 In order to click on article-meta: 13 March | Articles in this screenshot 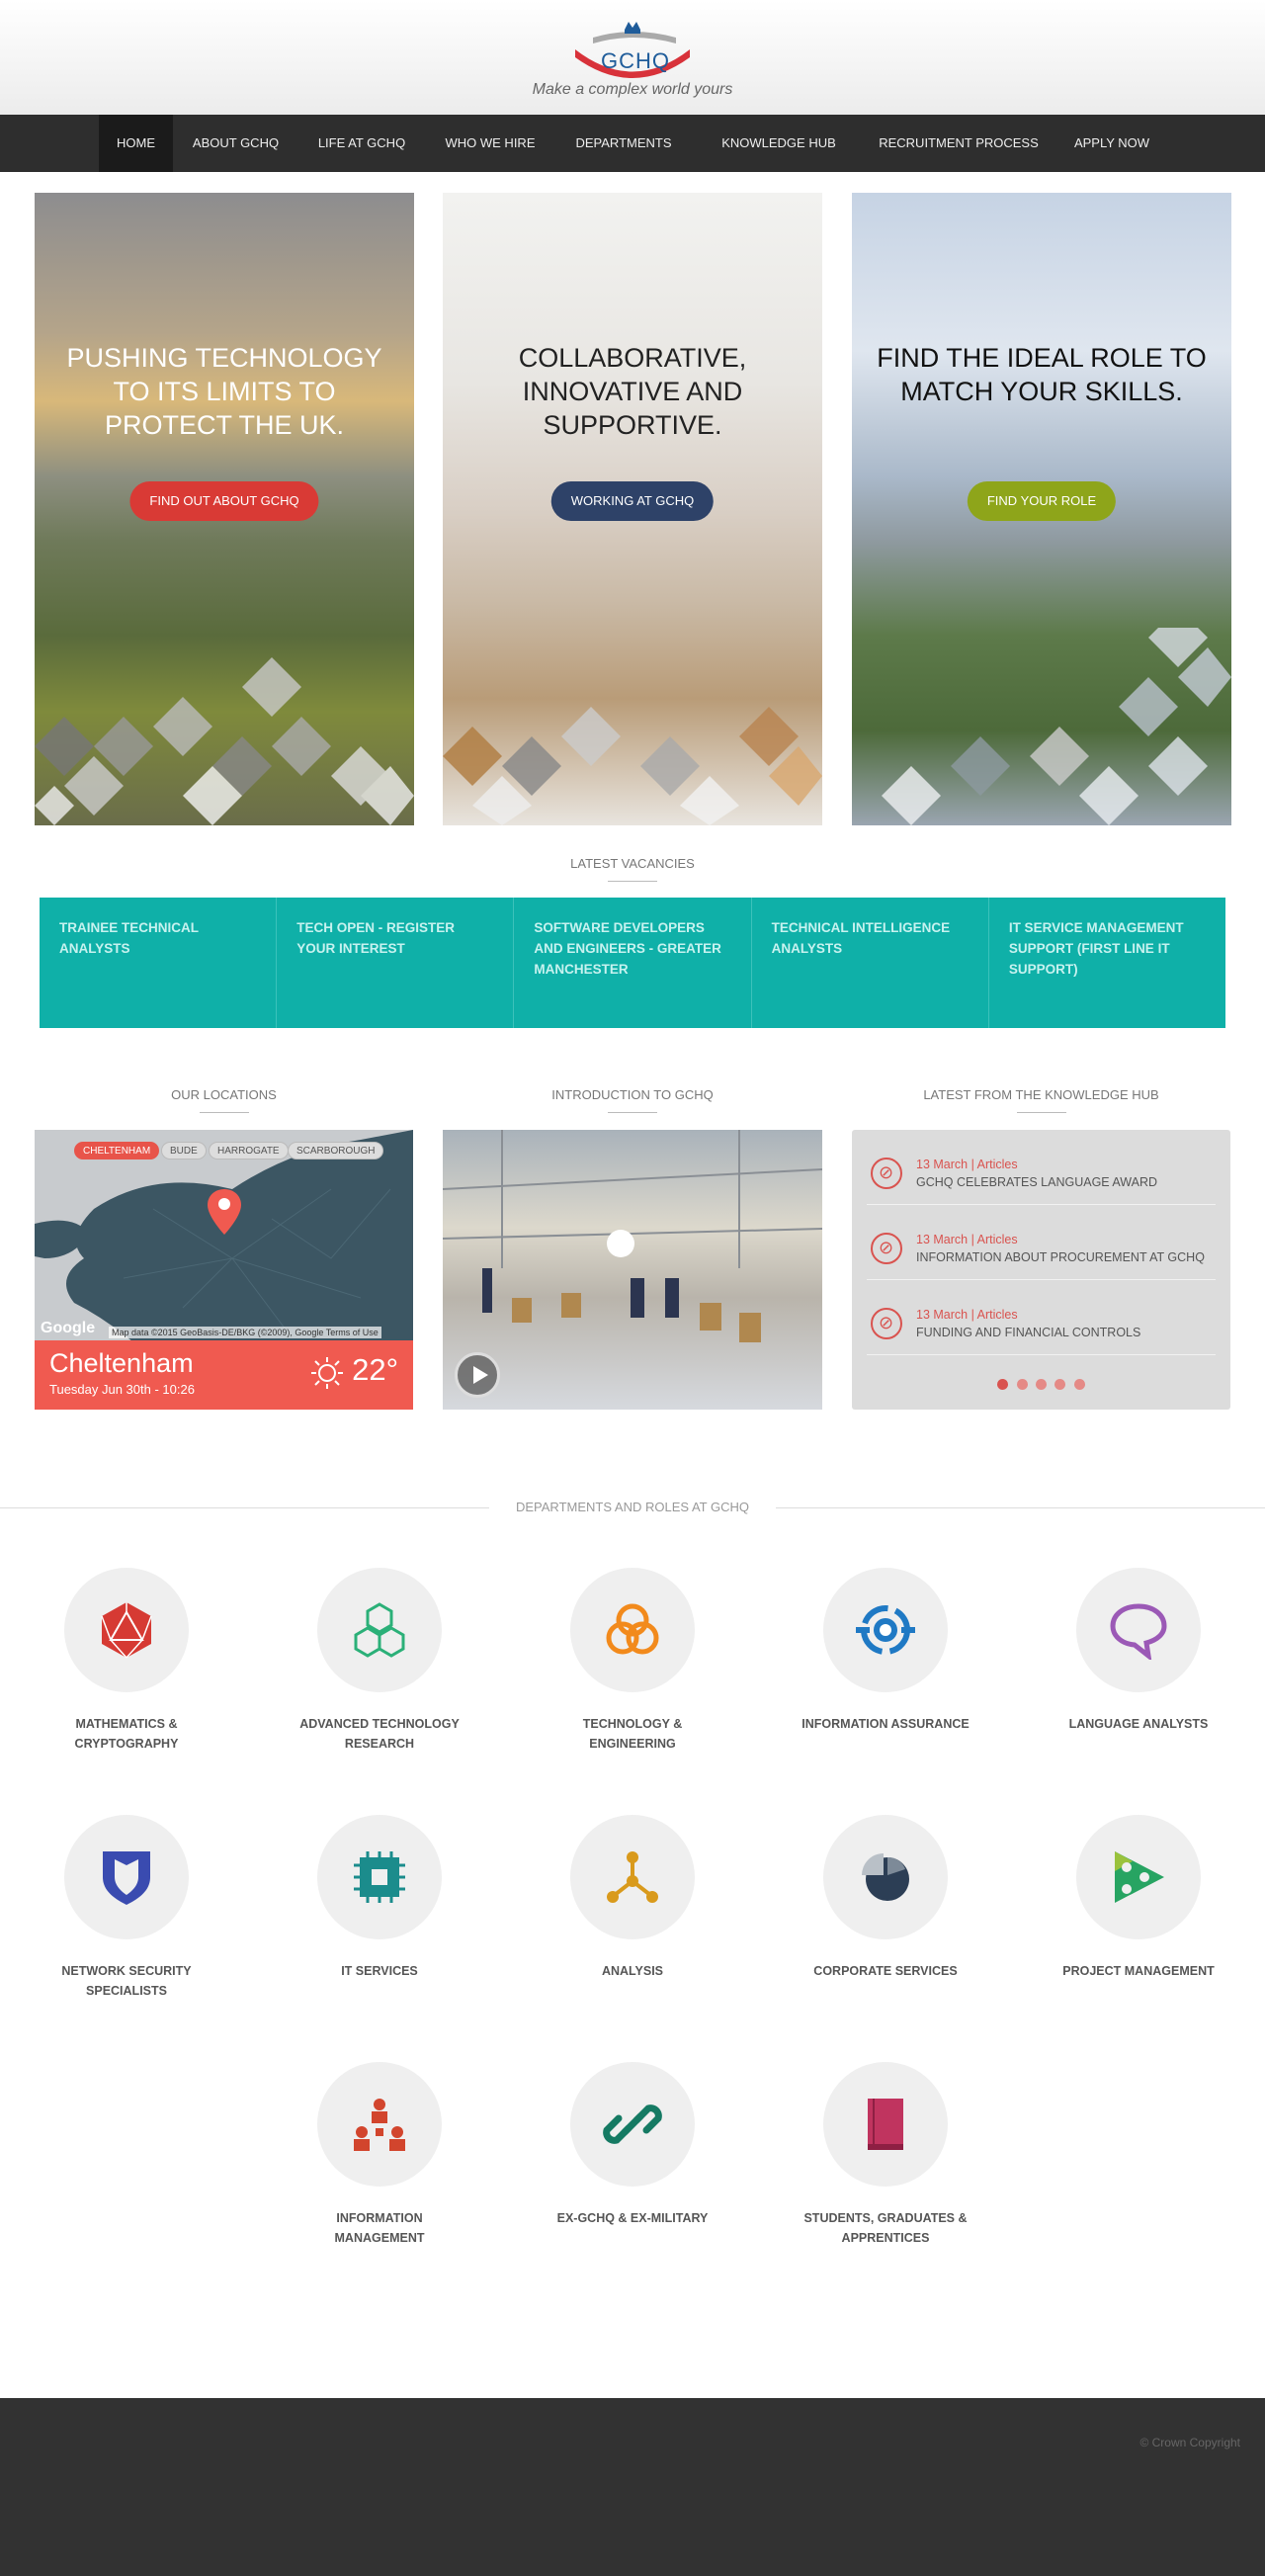, I will do `click(967, 1315)`.